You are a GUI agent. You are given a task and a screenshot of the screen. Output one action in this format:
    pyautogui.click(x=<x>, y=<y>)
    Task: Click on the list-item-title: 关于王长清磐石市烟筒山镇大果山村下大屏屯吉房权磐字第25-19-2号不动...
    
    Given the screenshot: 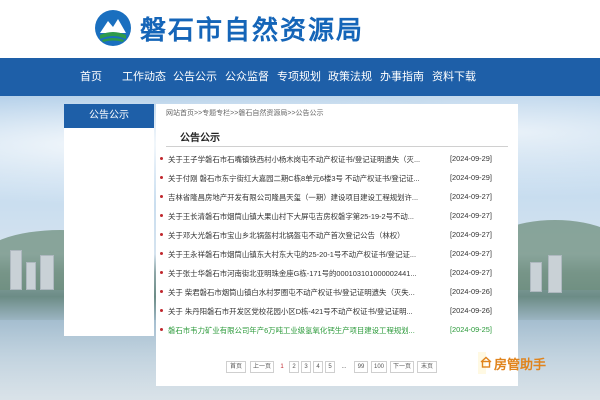 What is the action you would take?
    pyautogui.click(x=302, y=216)
    